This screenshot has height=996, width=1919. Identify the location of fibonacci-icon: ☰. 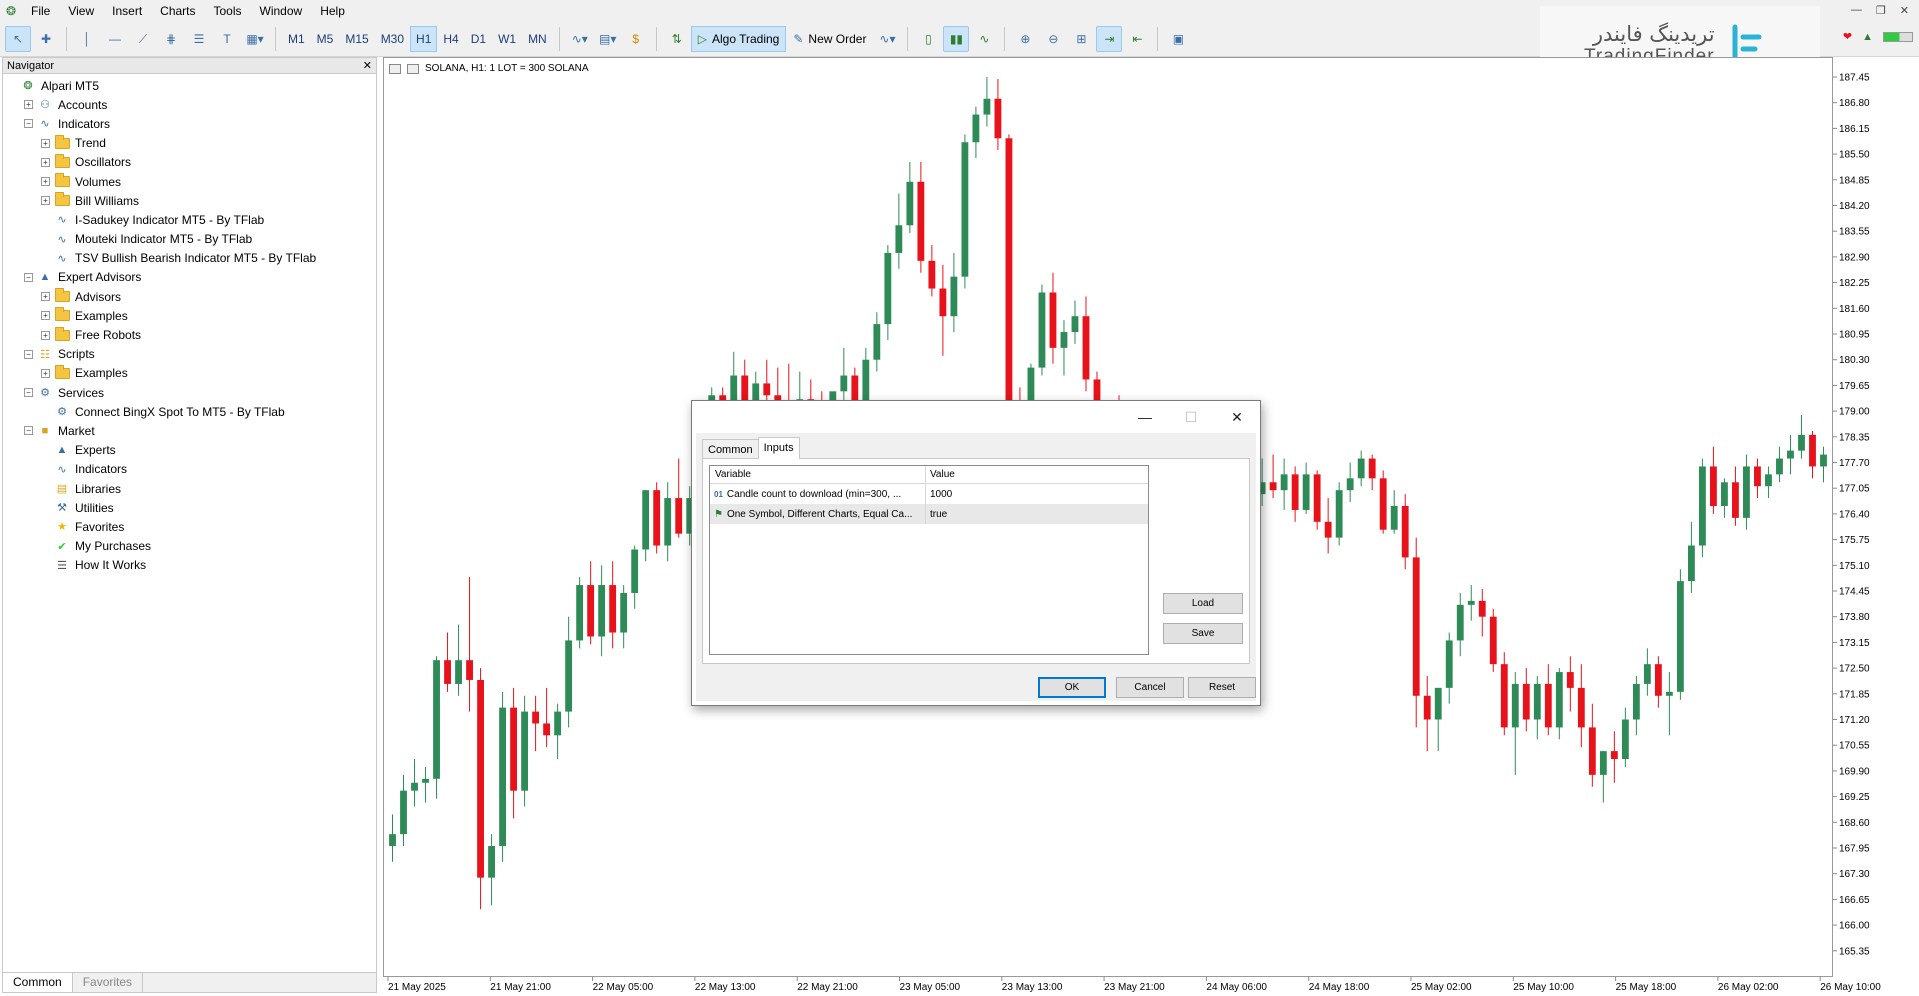
(199, 39).